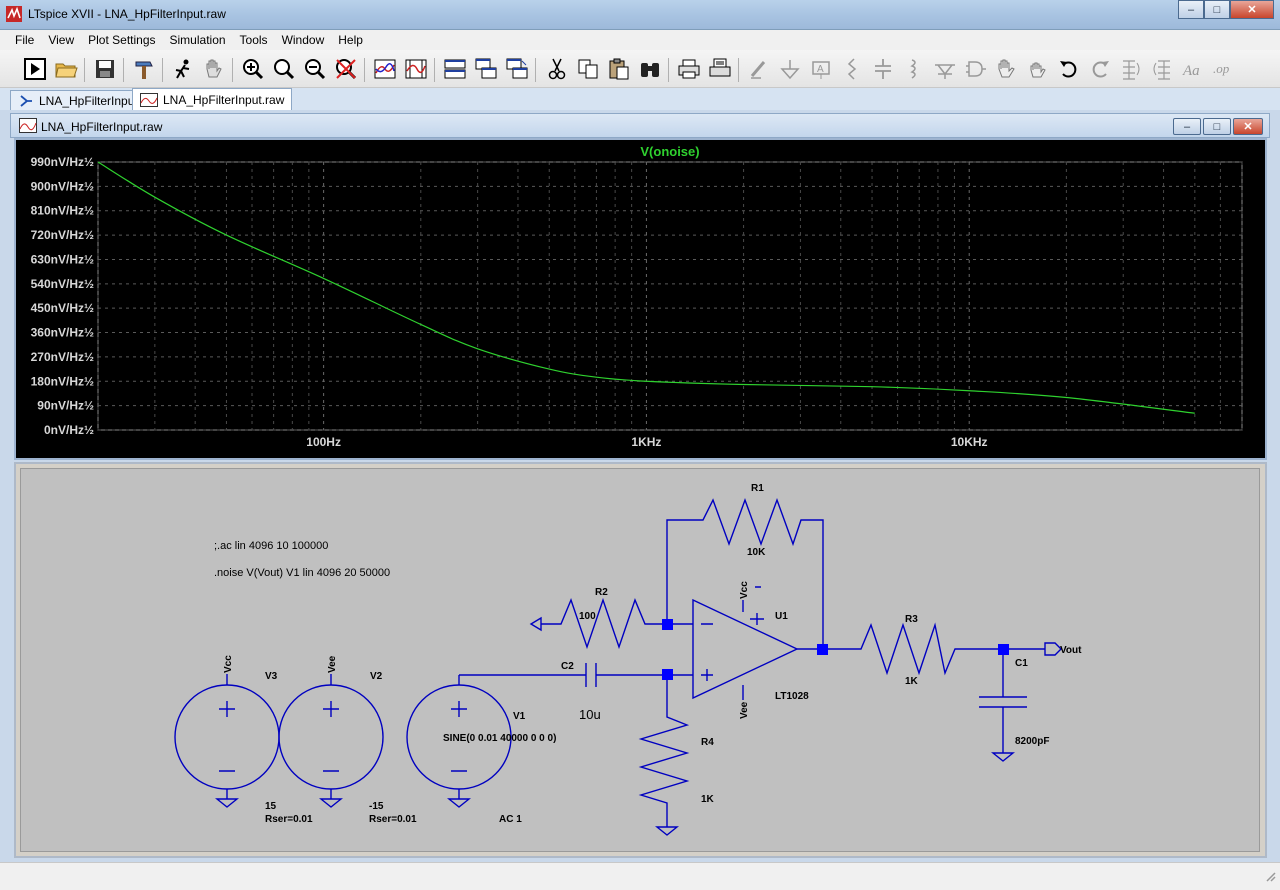 The width and height of the screenshot is (1280, 890). What do you see at coordinates (707, 742) in the screenshot?
I see `r4-name: R4` at bounding box center [707, 742].